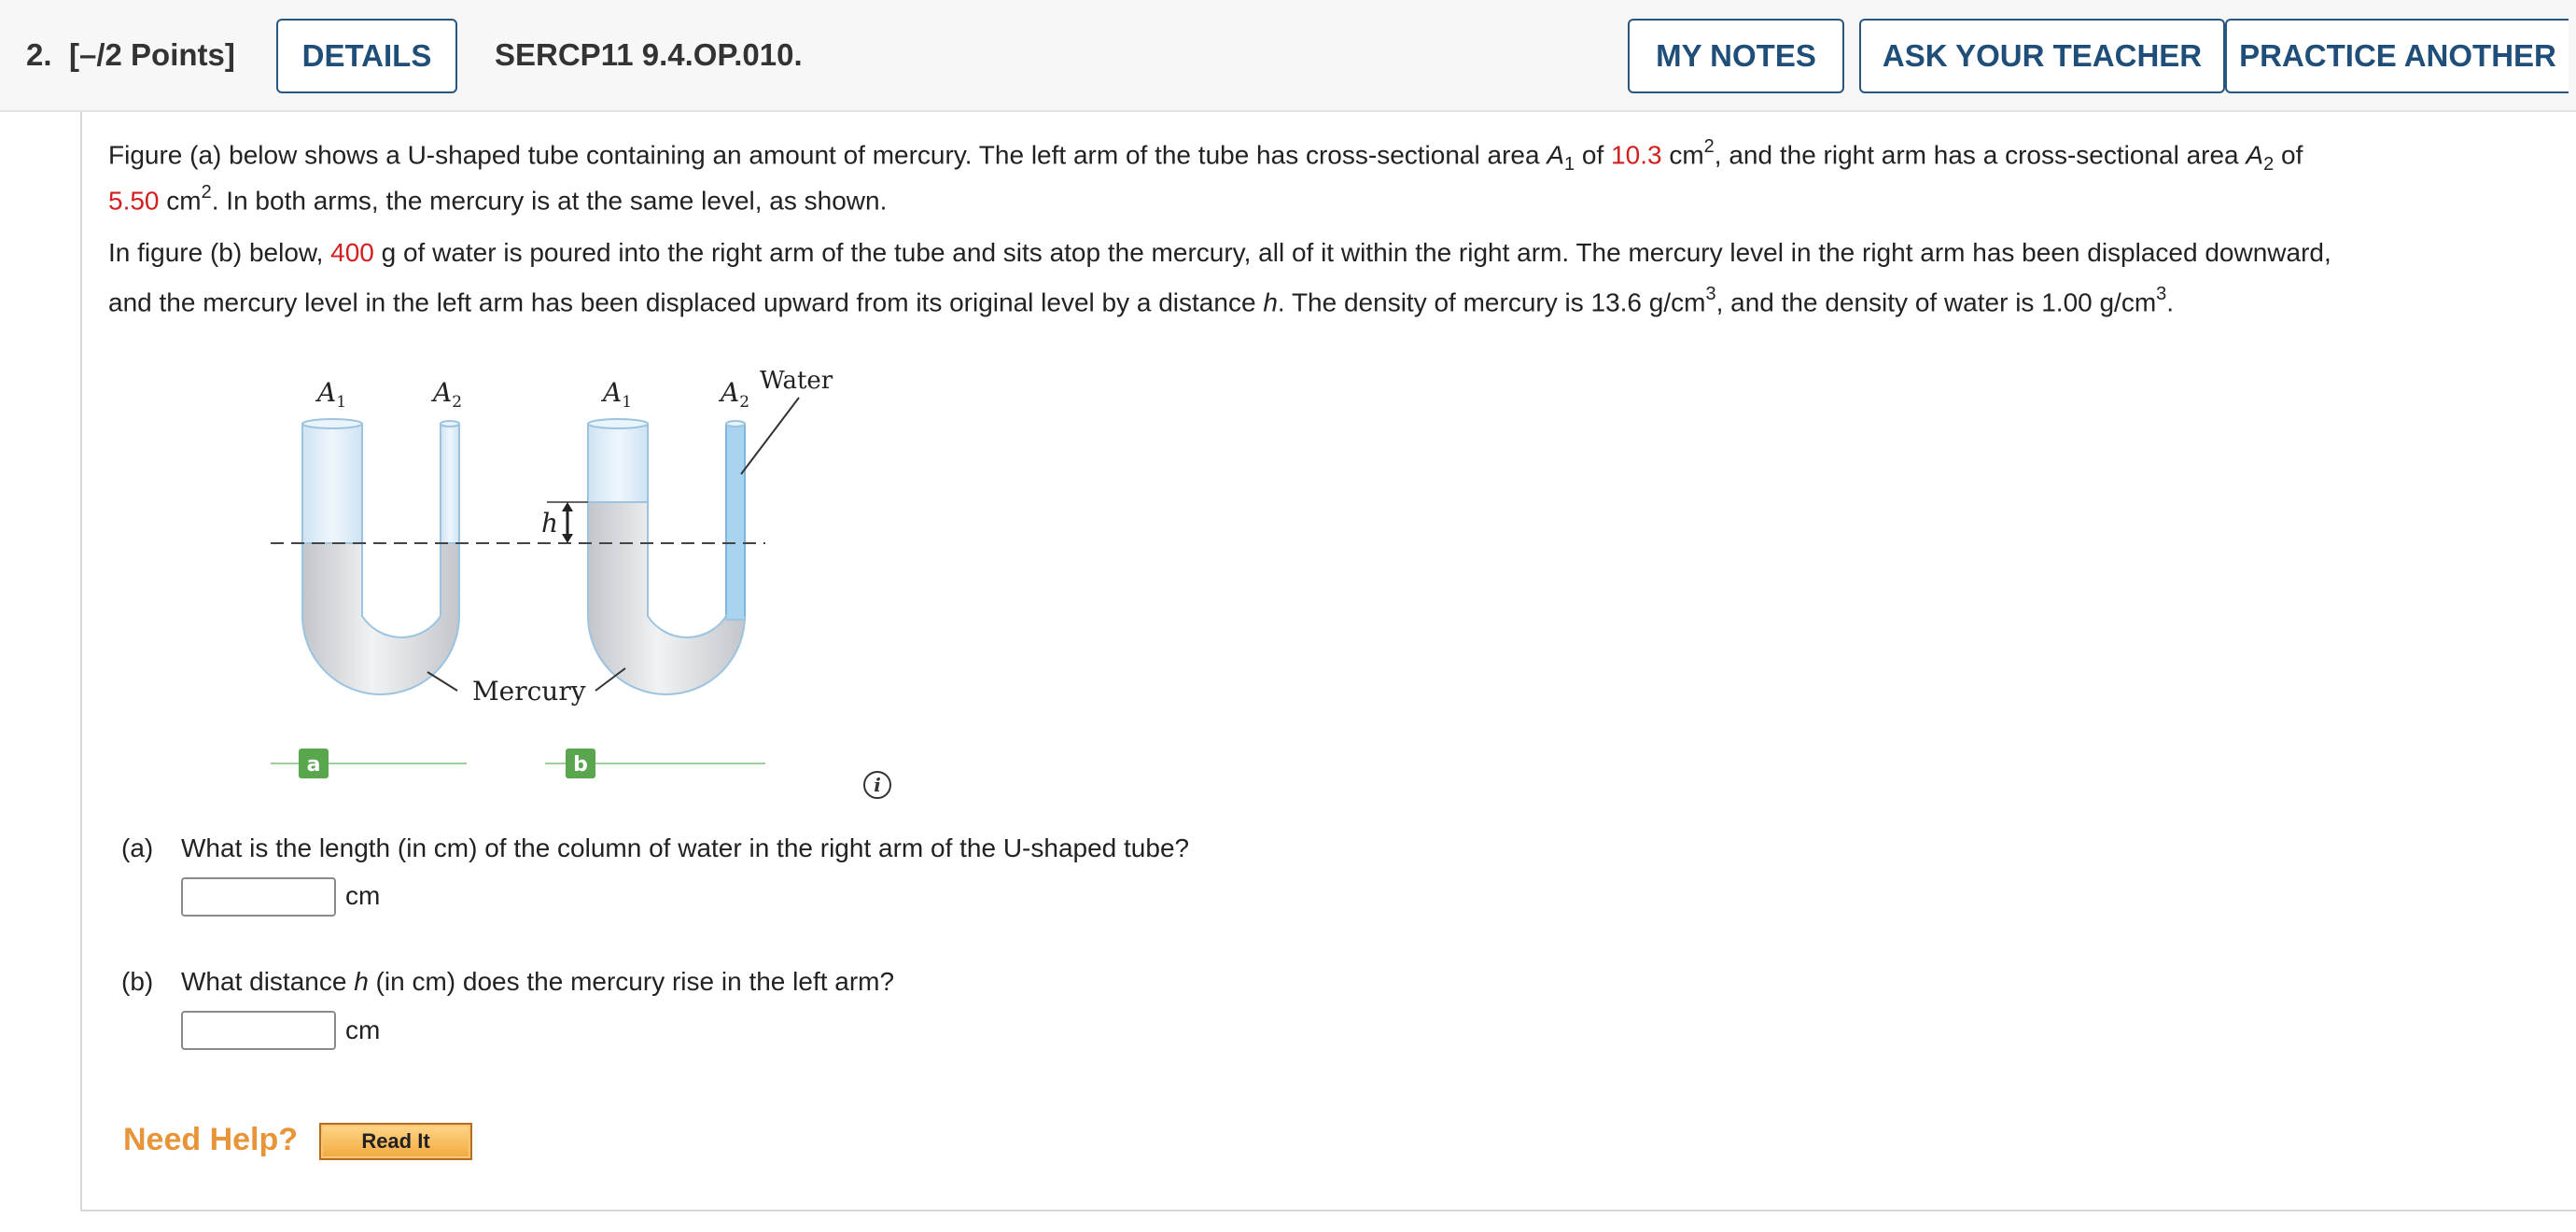 The height and width of the screenshot is (1232, 2576). Describe the element at coordinates (363, 1029) in the screenshot. I see `answer-b-unit: cm` at that location.